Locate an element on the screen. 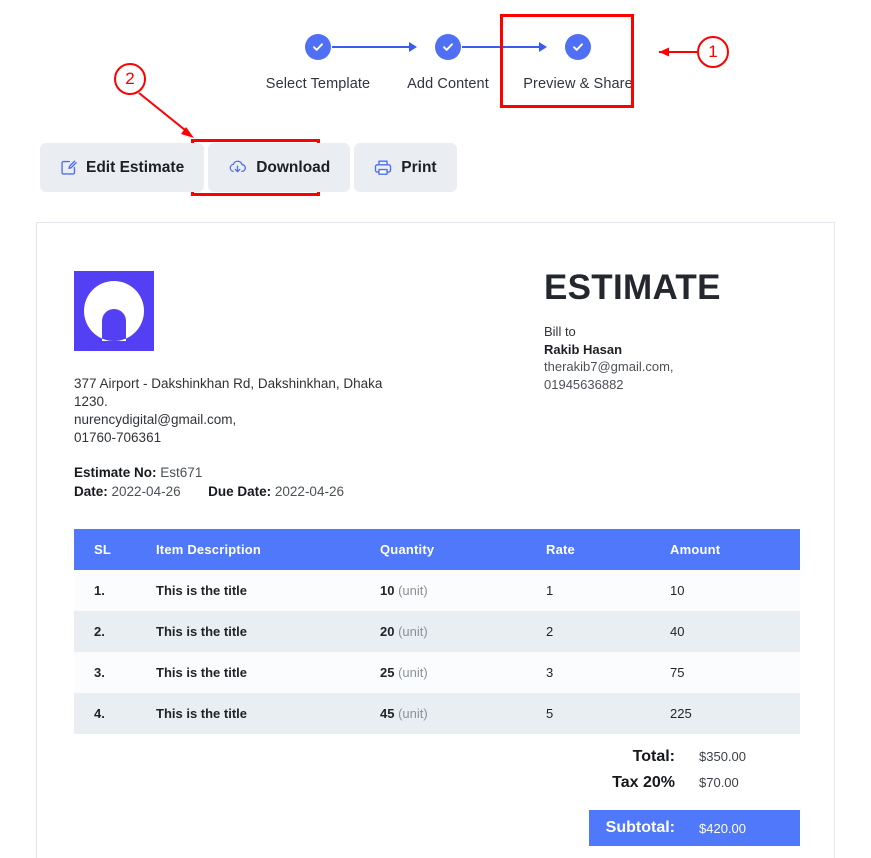  table-header-row: SL Item Description Quantity Rate Amount is located at coordinates (437, 549).